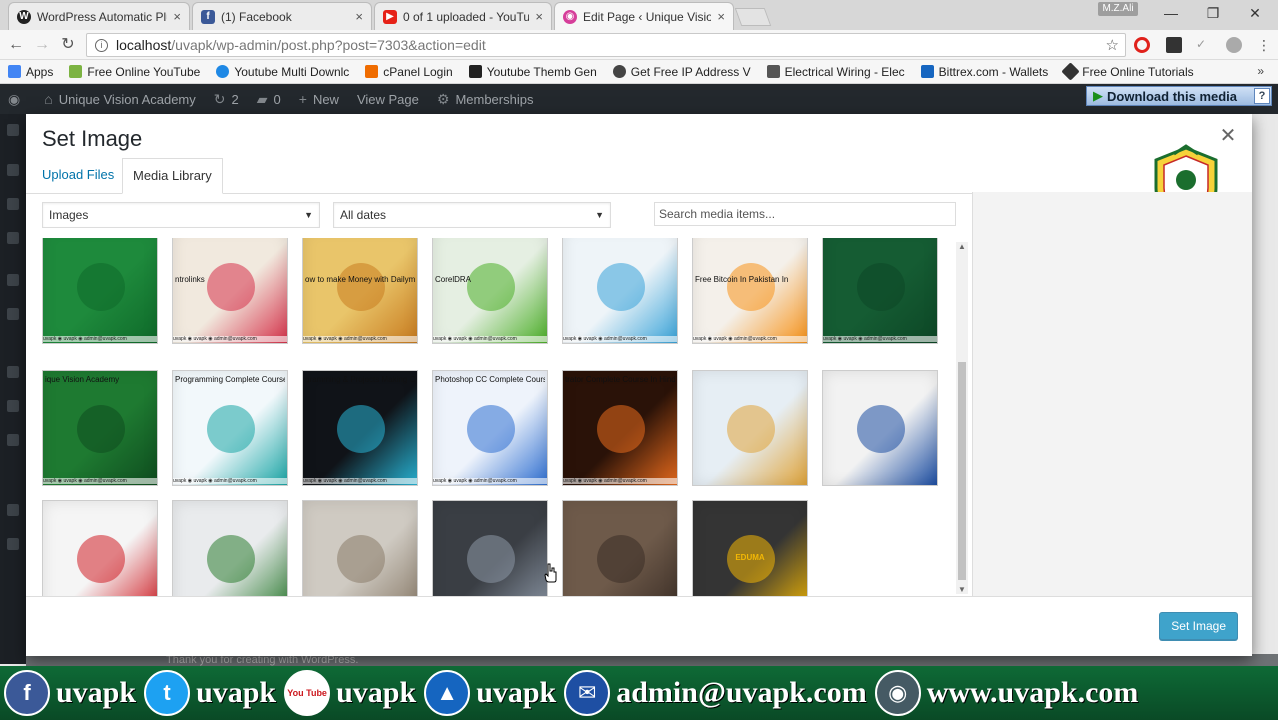  I want to click on close-window-icon: ✕, so click(1255, 13).